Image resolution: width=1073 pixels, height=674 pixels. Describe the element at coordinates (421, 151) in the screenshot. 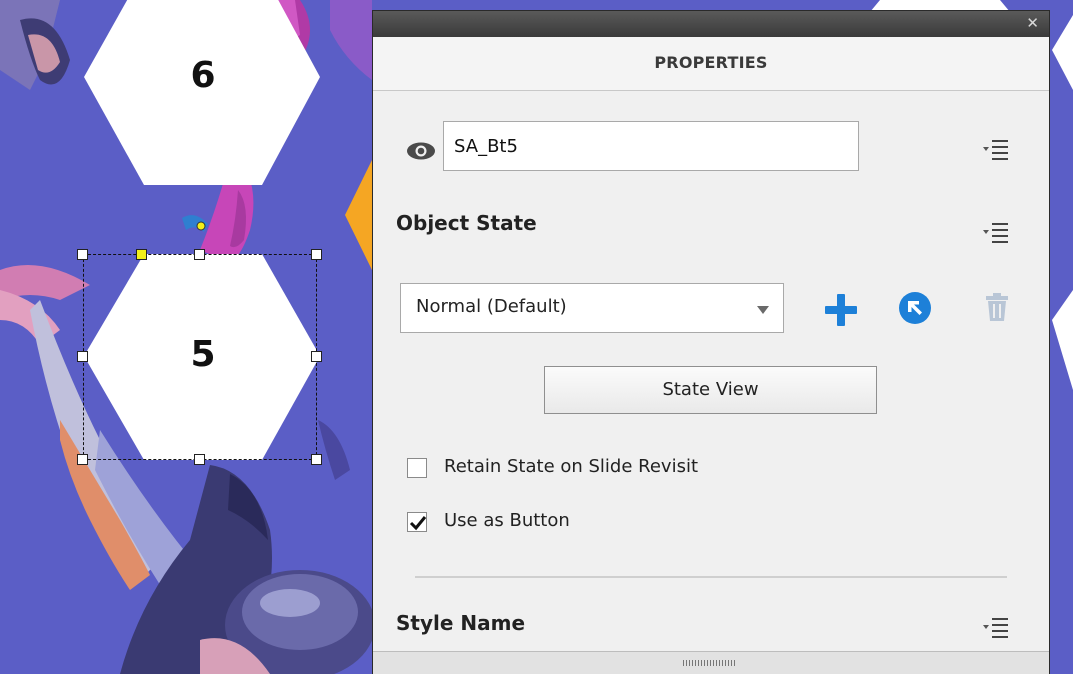

I see `eye-icon` at that location.